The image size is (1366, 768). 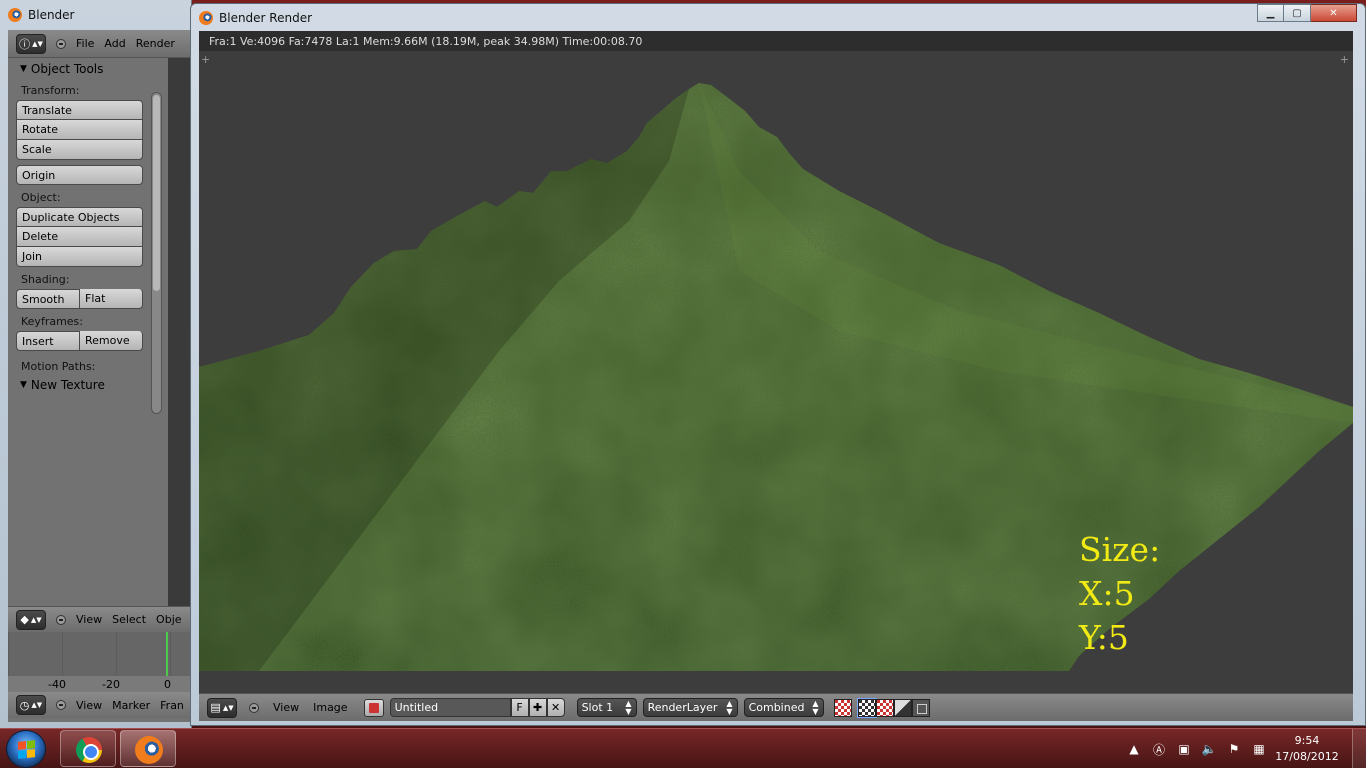 What do you see at coordinates (95, 15) in the screenshot?
I see `blender-titlebar: Blender` at bounding box center [95, 15].